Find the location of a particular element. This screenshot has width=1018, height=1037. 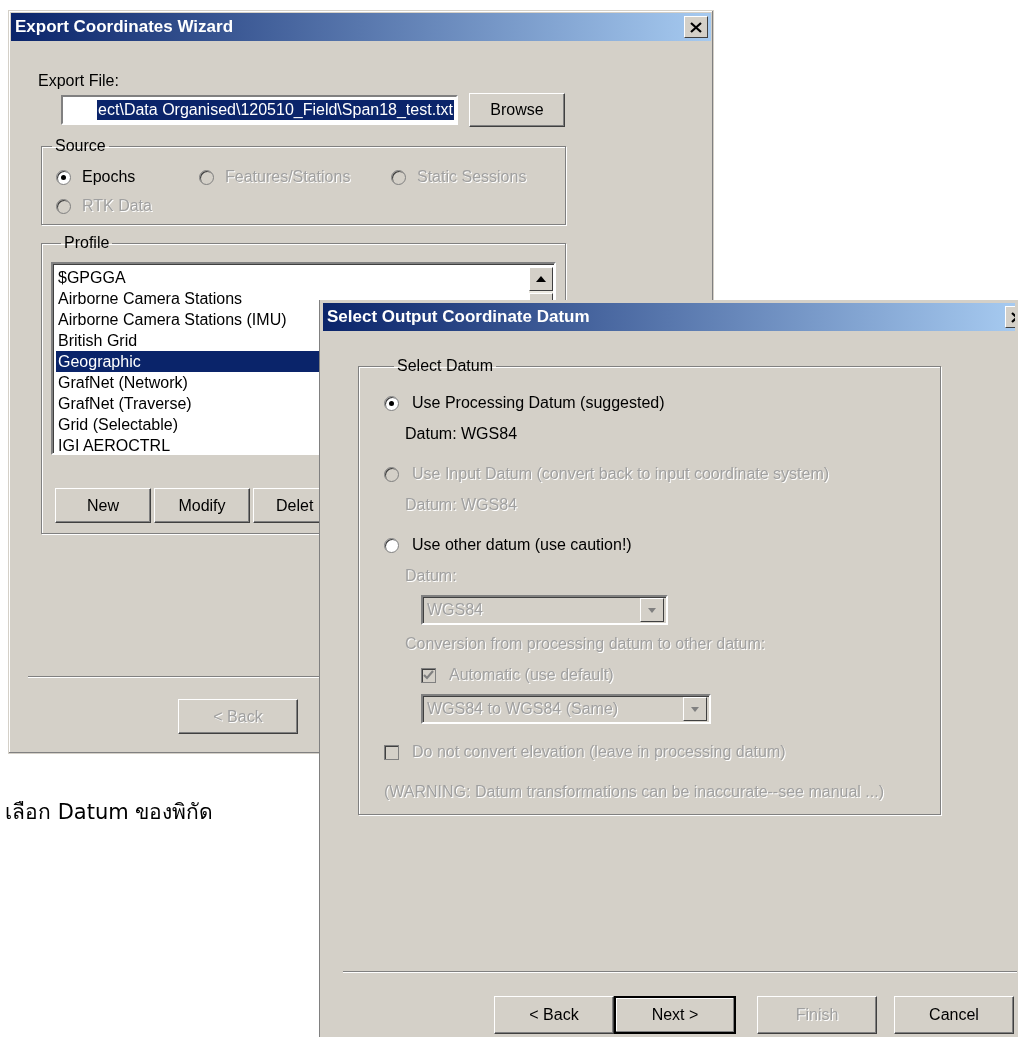

button: Next > is located at coordinates (675, 1015).